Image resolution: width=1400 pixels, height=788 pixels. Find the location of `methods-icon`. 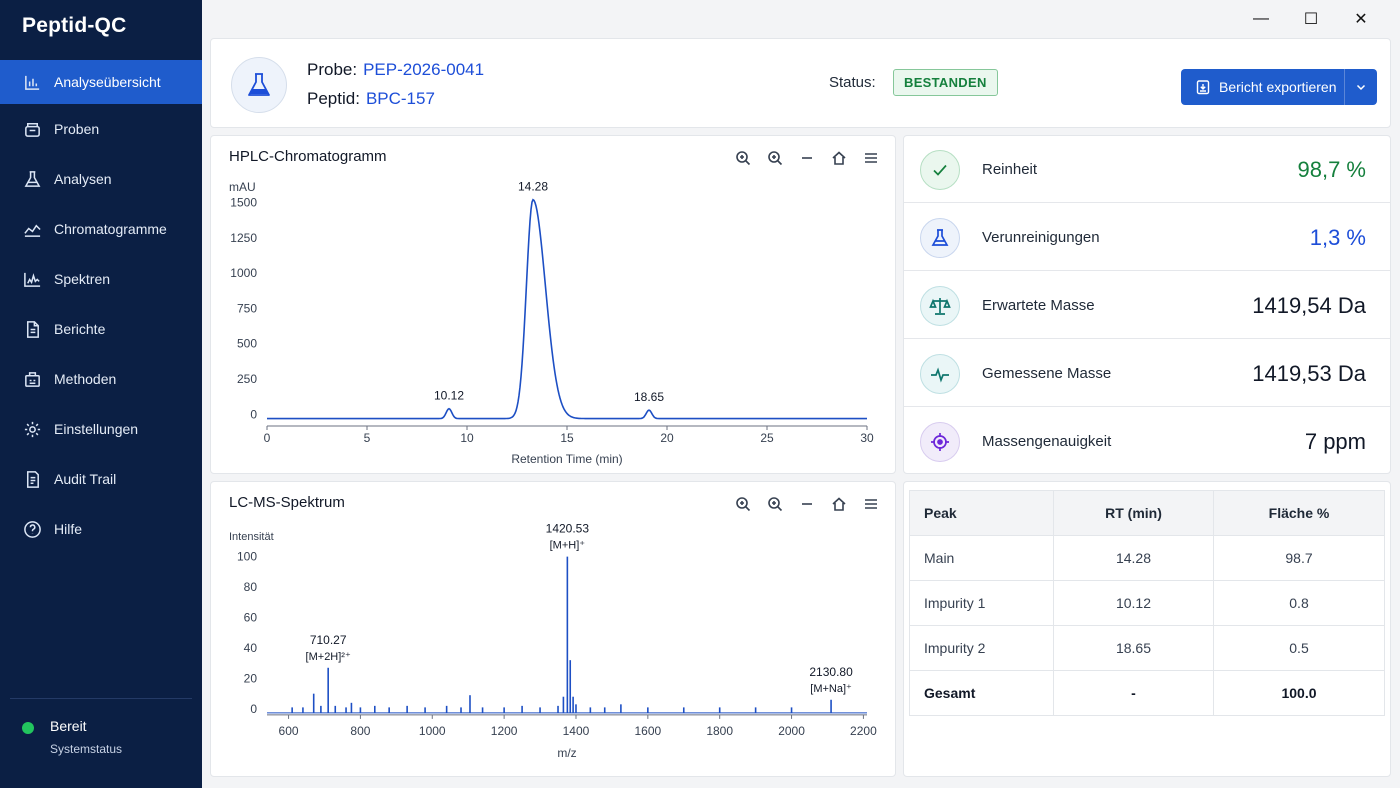

methods-icon is located at coordinates (32, 379).